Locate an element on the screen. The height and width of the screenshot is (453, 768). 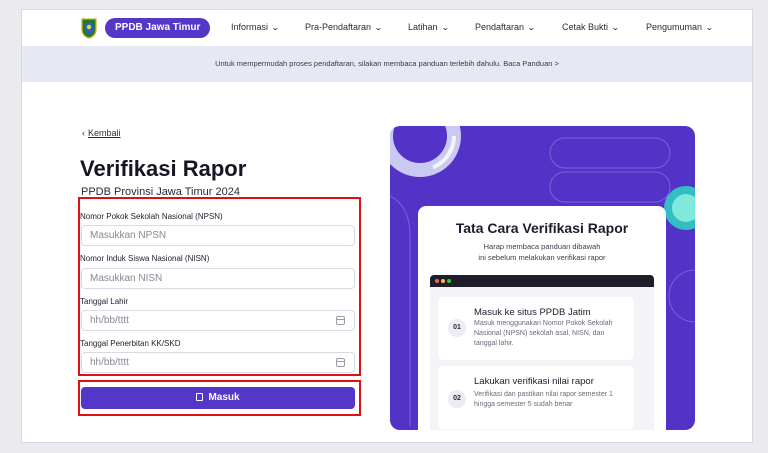
menu-label: Pendaftaran is located at coordinates (500, 27).